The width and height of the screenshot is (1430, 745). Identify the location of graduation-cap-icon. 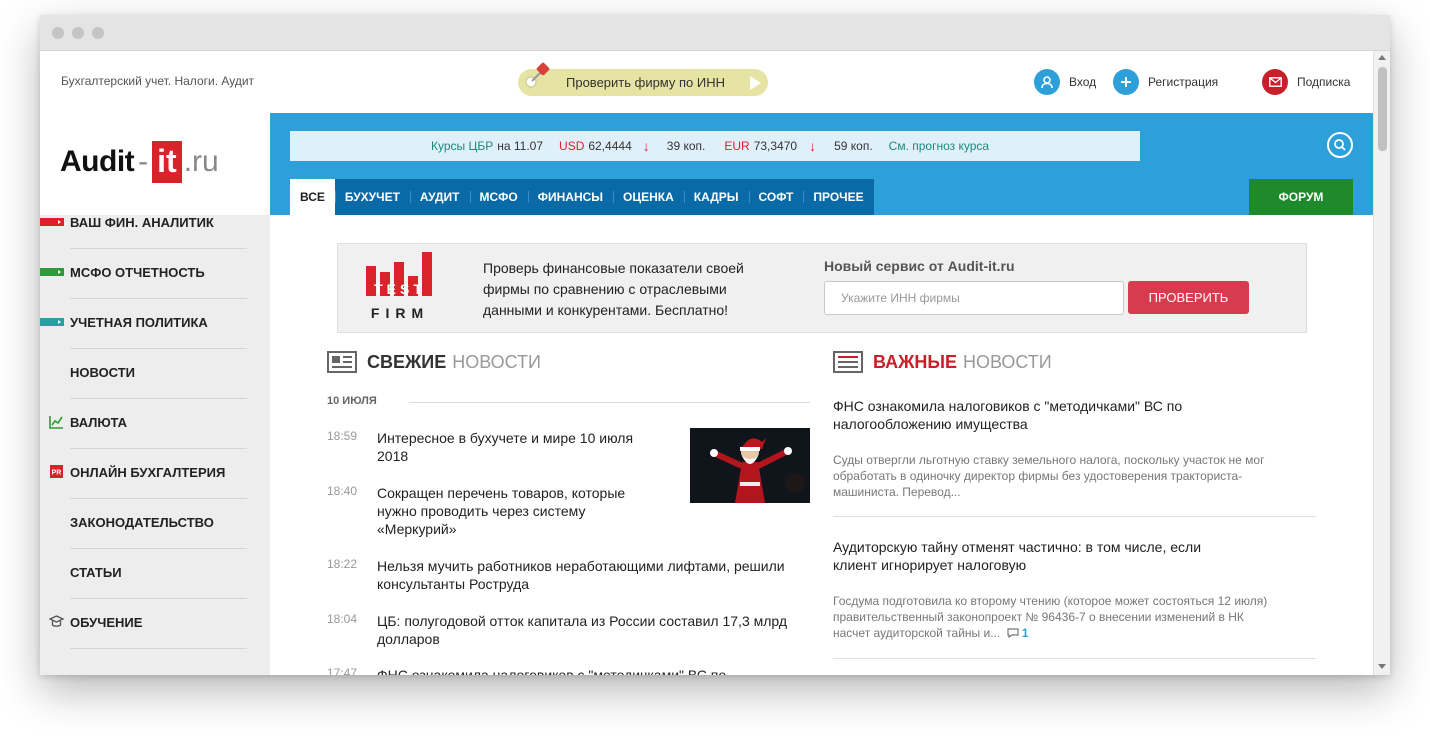
(56, 621).